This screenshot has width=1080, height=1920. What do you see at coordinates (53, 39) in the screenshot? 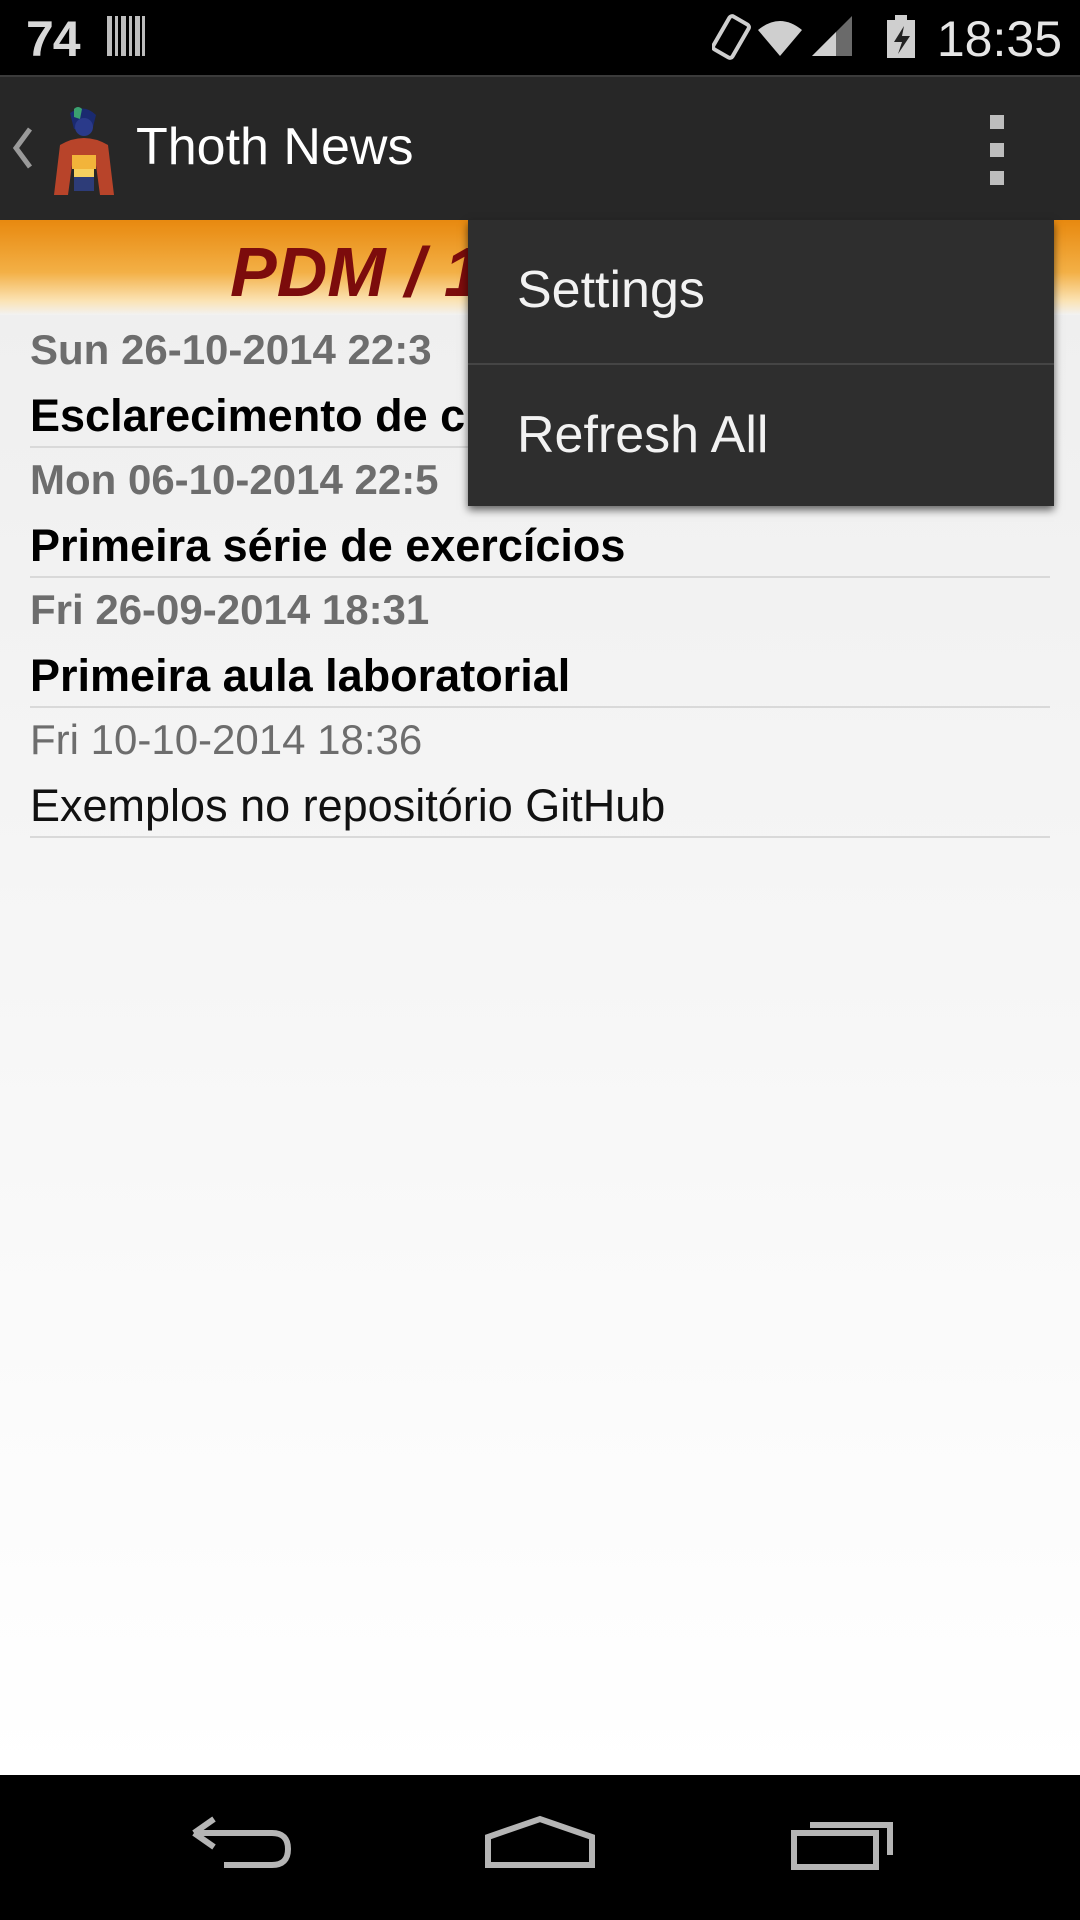
I see `status-notification-count: 74` at bounding box center [53, 39].